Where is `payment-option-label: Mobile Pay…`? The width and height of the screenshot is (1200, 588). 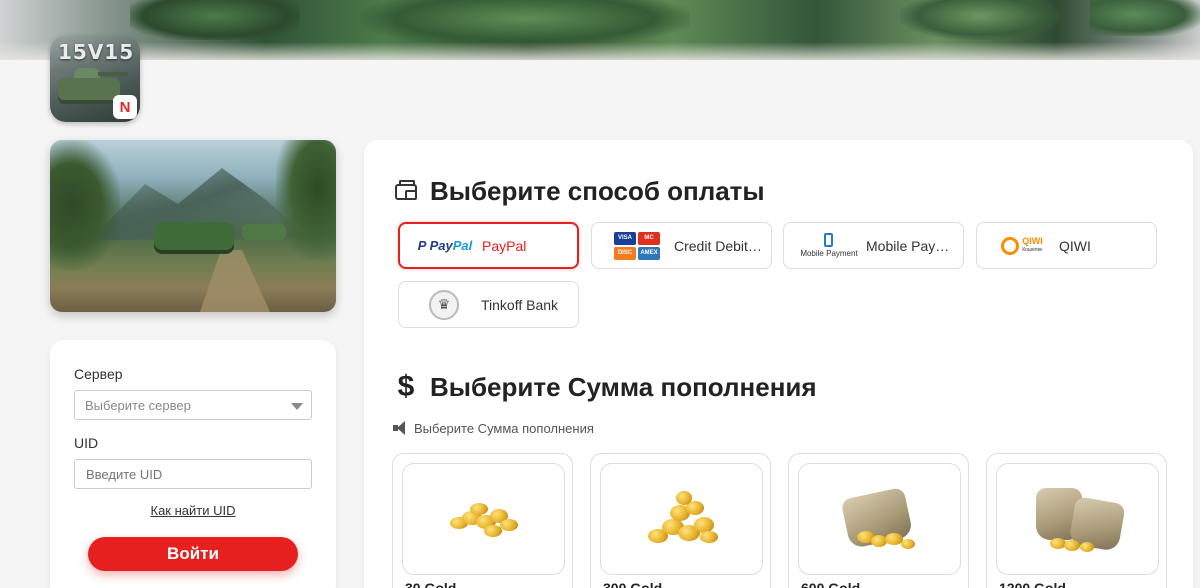 payment-option-label: Mobile Pay… is located at coordinates (908, 245).